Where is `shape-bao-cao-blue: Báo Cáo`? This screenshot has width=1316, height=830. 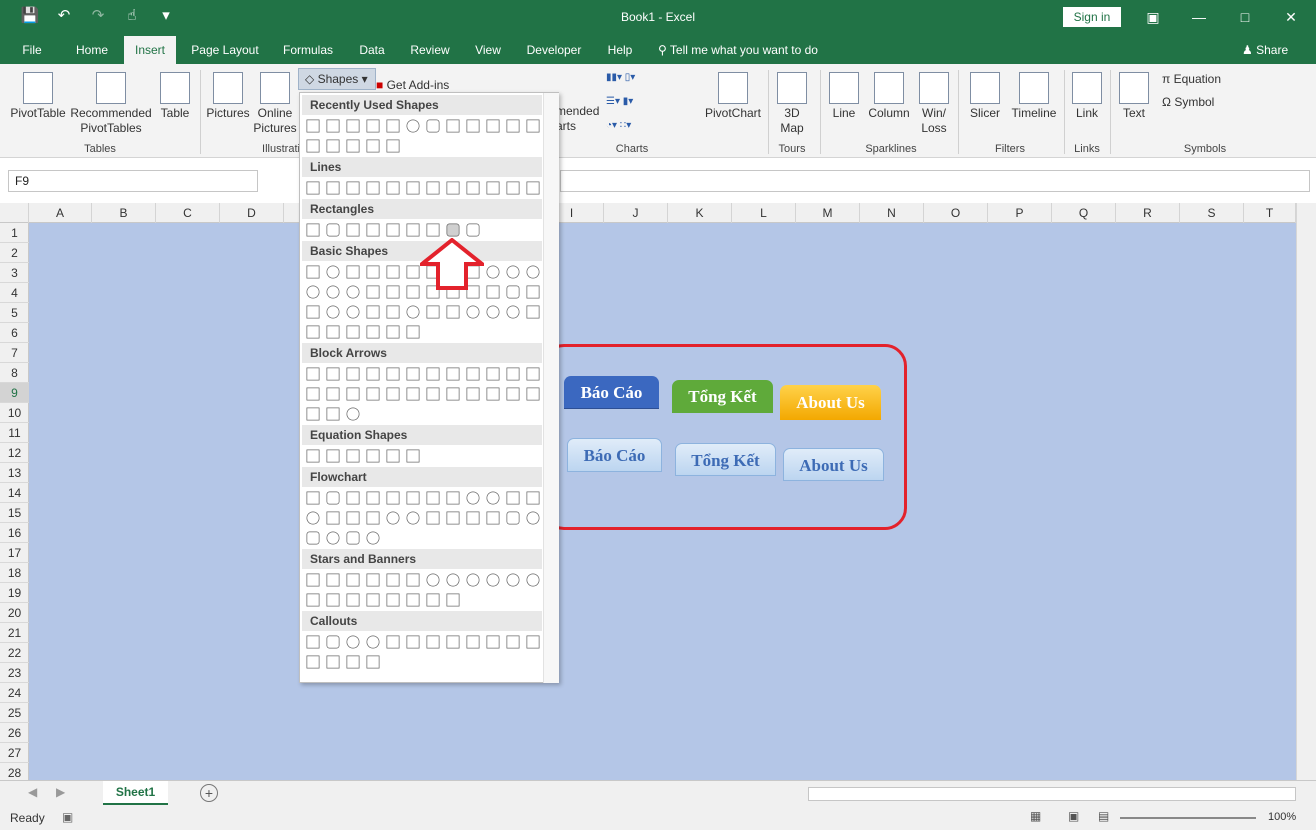 shape-bao-cao-blue: Báo Cáo is located at coordinates (611, 392).